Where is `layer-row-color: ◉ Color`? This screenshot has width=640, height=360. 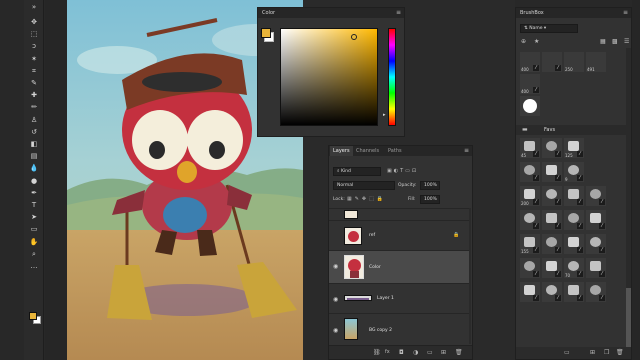
layer-row-color: ◉ Color is located at coordinates (399, 266).